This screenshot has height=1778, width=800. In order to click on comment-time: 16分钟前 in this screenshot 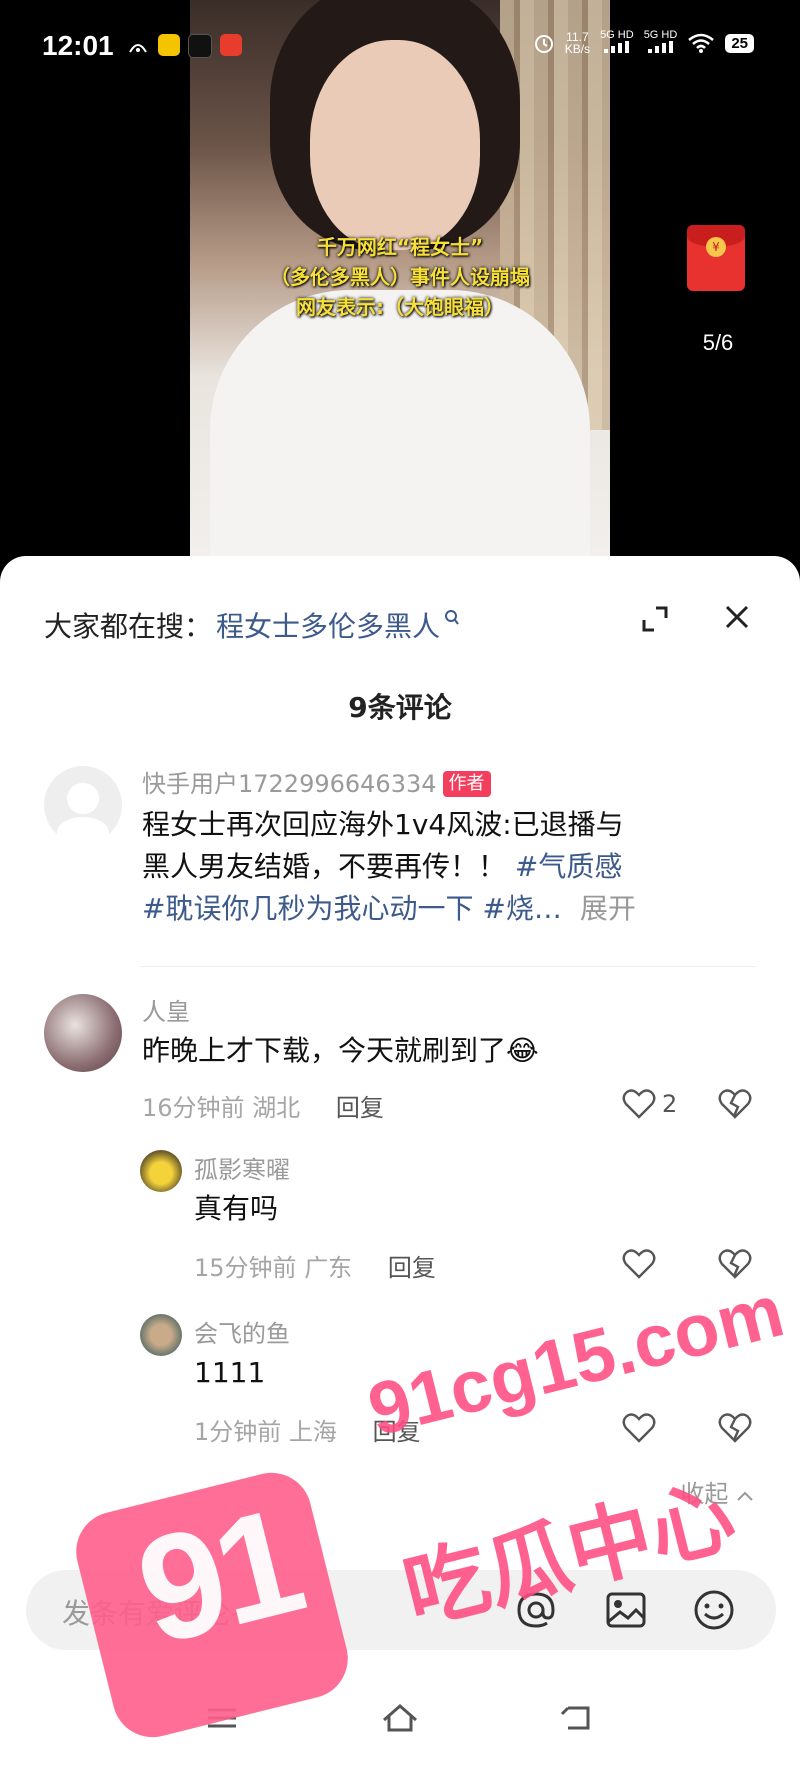, I will do `click(193, 1108)`.